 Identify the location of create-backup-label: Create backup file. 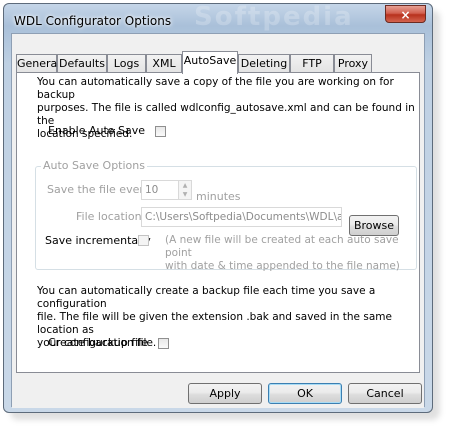
(98, 342).